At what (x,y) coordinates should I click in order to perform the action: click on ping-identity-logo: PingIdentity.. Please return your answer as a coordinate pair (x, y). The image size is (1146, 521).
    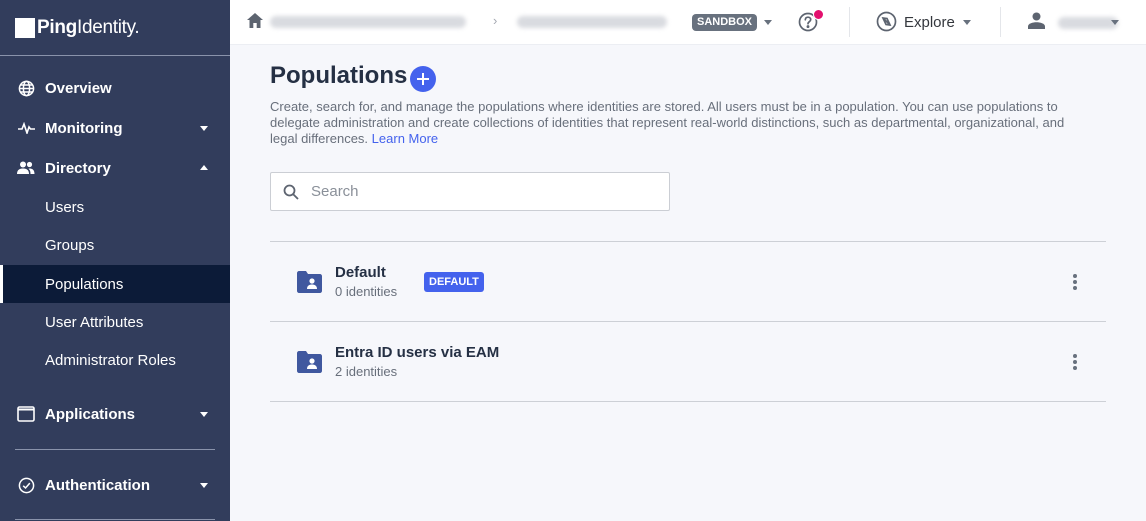
    Looking at the image, I should click on (115, 28).